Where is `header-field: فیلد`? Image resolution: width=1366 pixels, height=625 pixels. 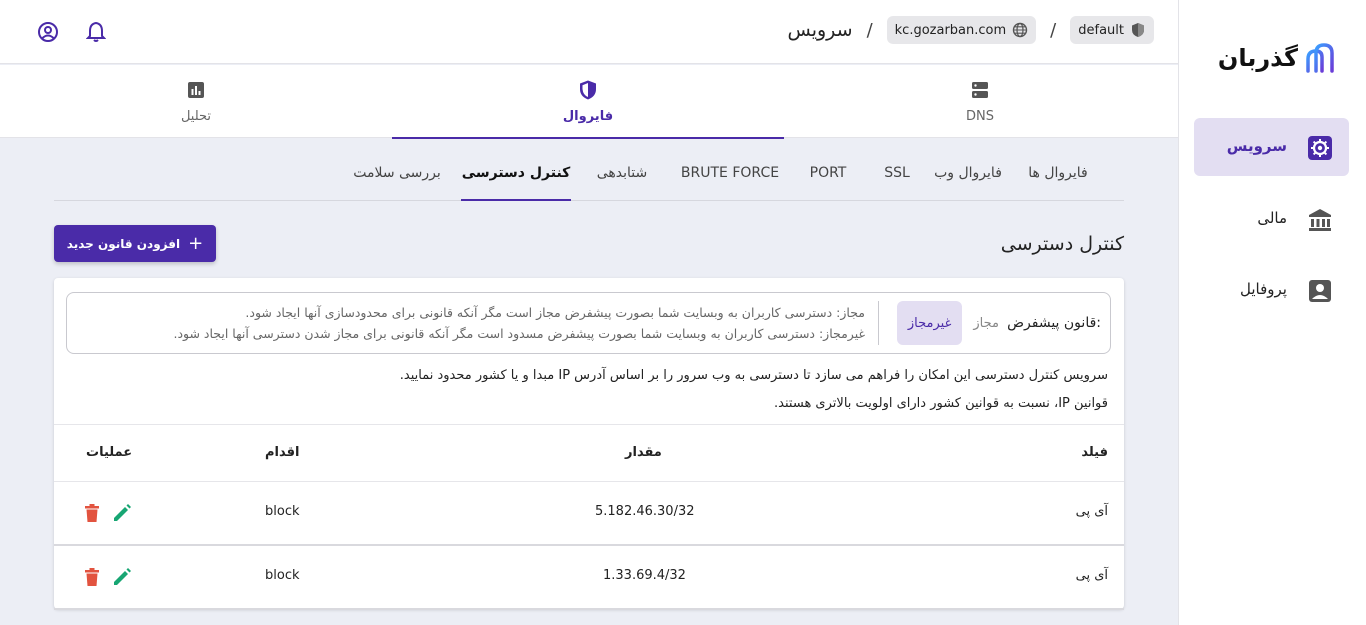 header-field: فیلد is located at coordinates (1094, 452).